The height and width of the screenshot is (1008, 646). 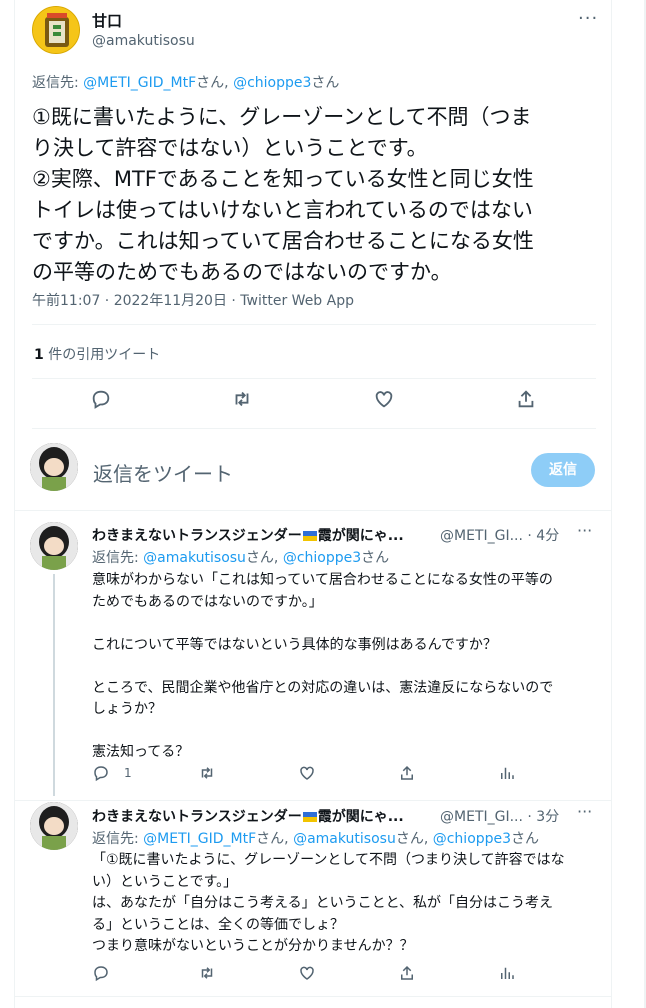 What do you see at coordinates (163, 472) in the screenshot?
I see `reply-input: 返信をツイート` at bounding box center [163, 472].